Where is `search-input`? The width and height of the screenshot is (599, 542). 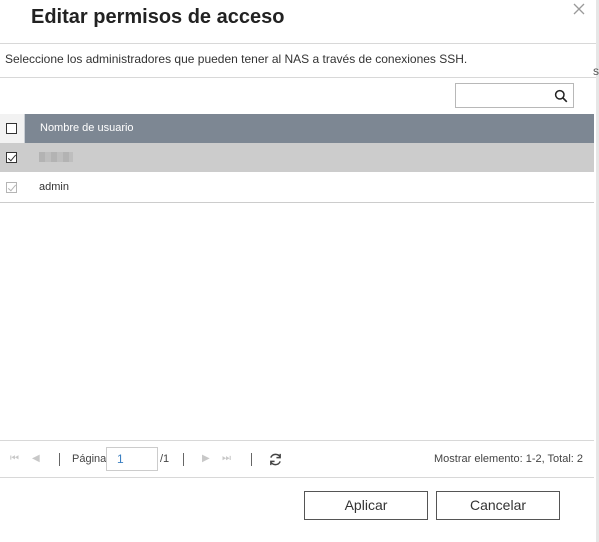 search-input is located at coordinates (514, 95).